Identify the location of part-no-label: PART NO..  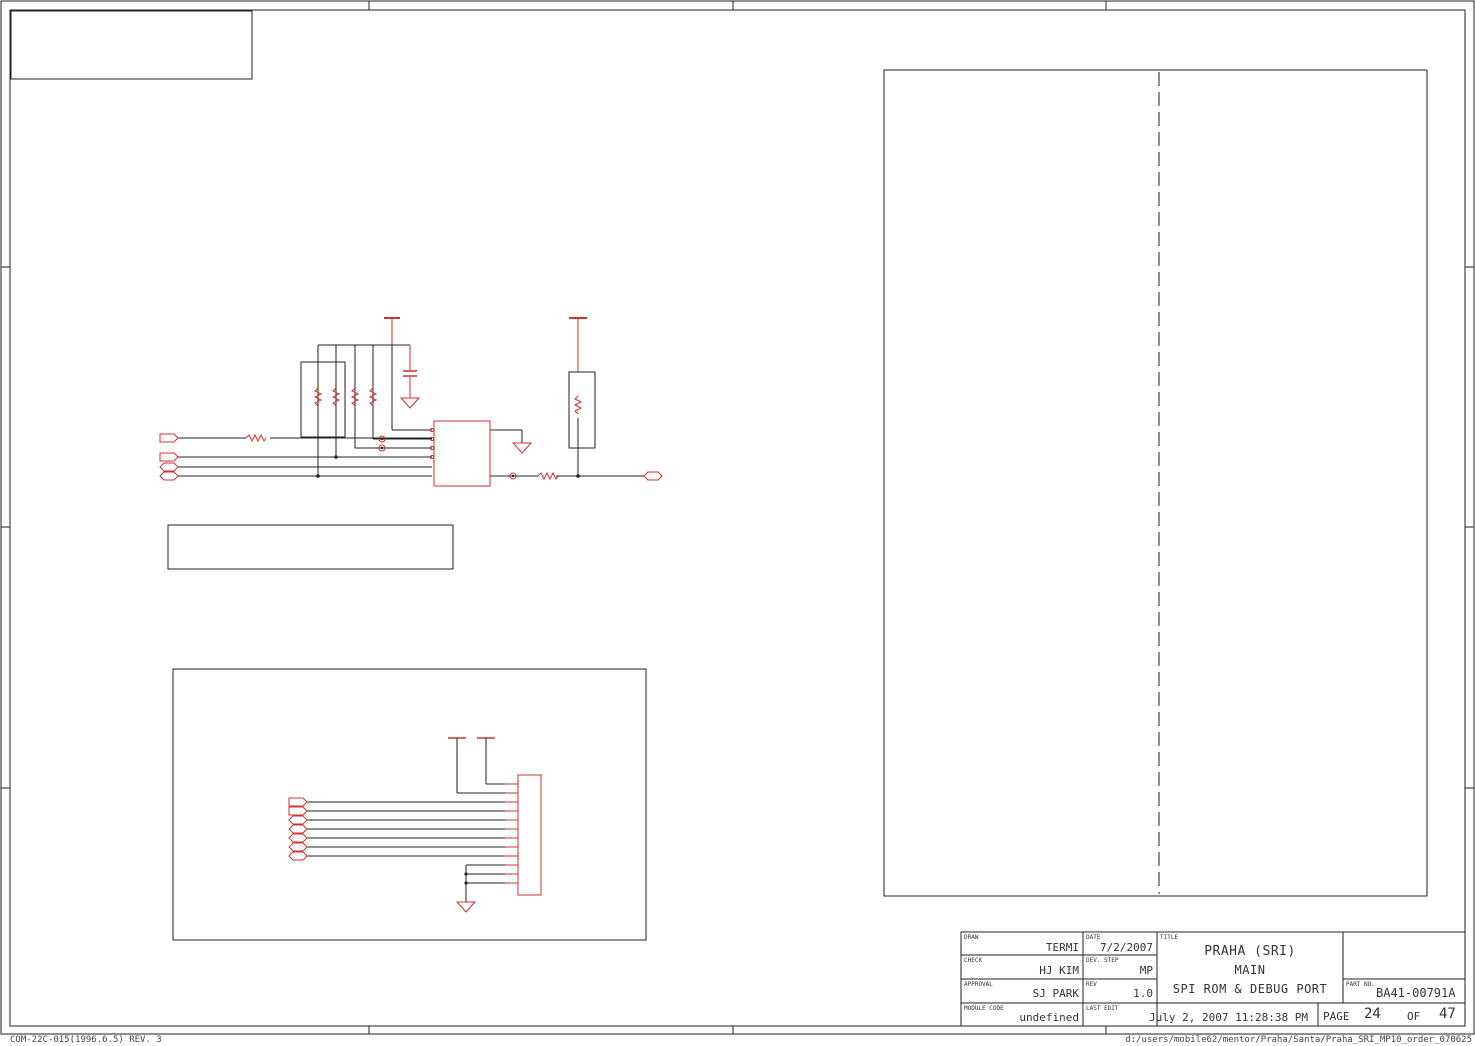
(1360, 984).